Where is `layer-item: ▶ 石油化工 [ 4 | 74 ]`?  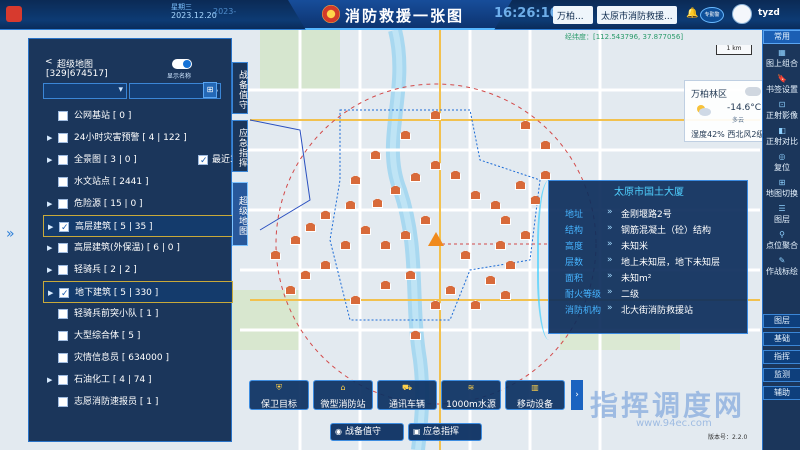 layer-item: ▶ 石油化工 [ 4 | 74 ] is located at coordinates (138, 380).